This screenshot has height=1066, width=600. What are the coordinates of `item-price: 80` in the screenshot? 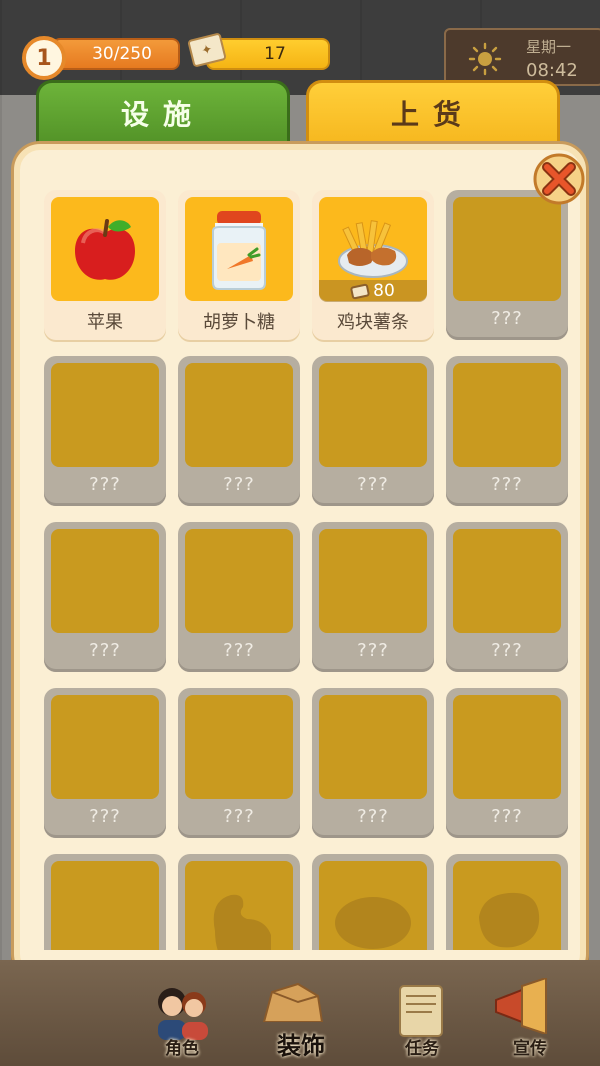 It's located at (384, 291).